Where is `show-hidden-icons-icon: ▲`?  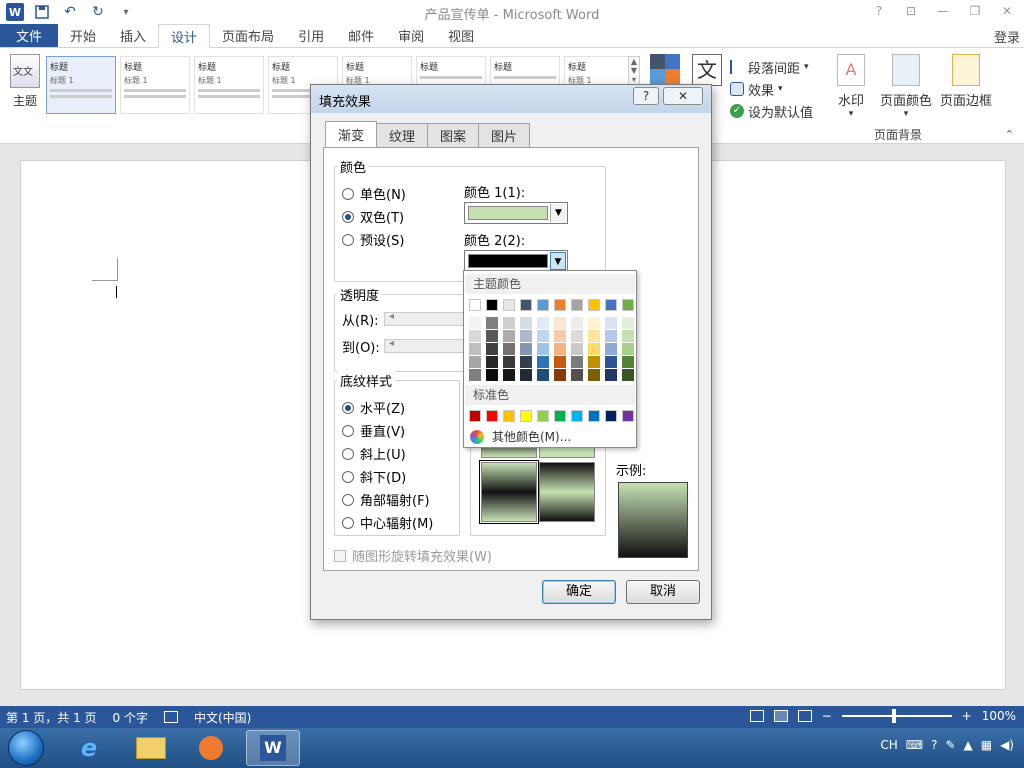 show-hidden-icons-icon: ▲ is located at coordinates (968, 745).